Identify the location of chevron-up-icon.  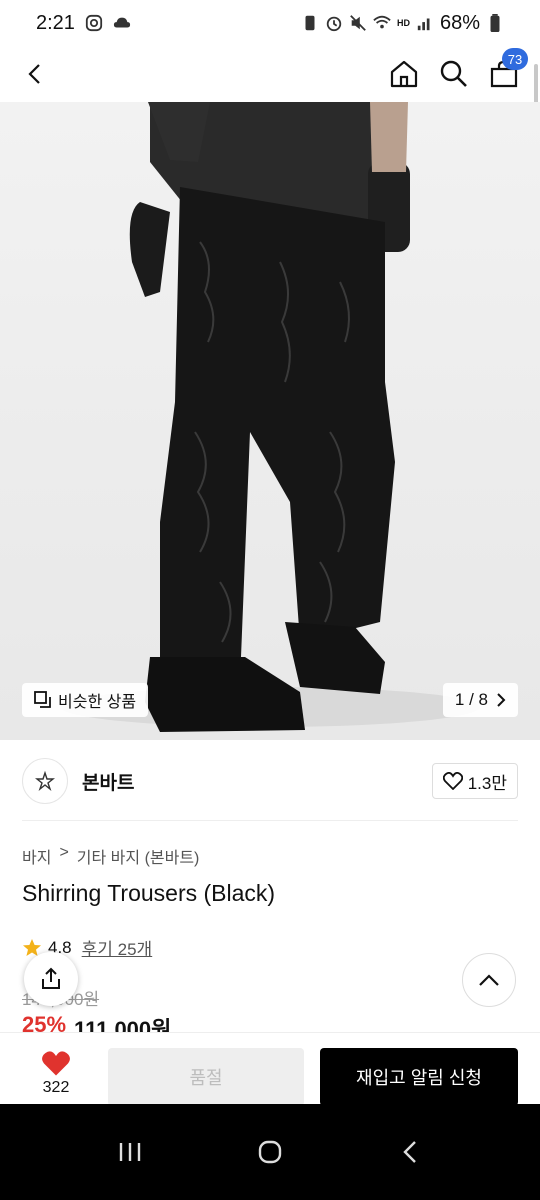
(489, 980).